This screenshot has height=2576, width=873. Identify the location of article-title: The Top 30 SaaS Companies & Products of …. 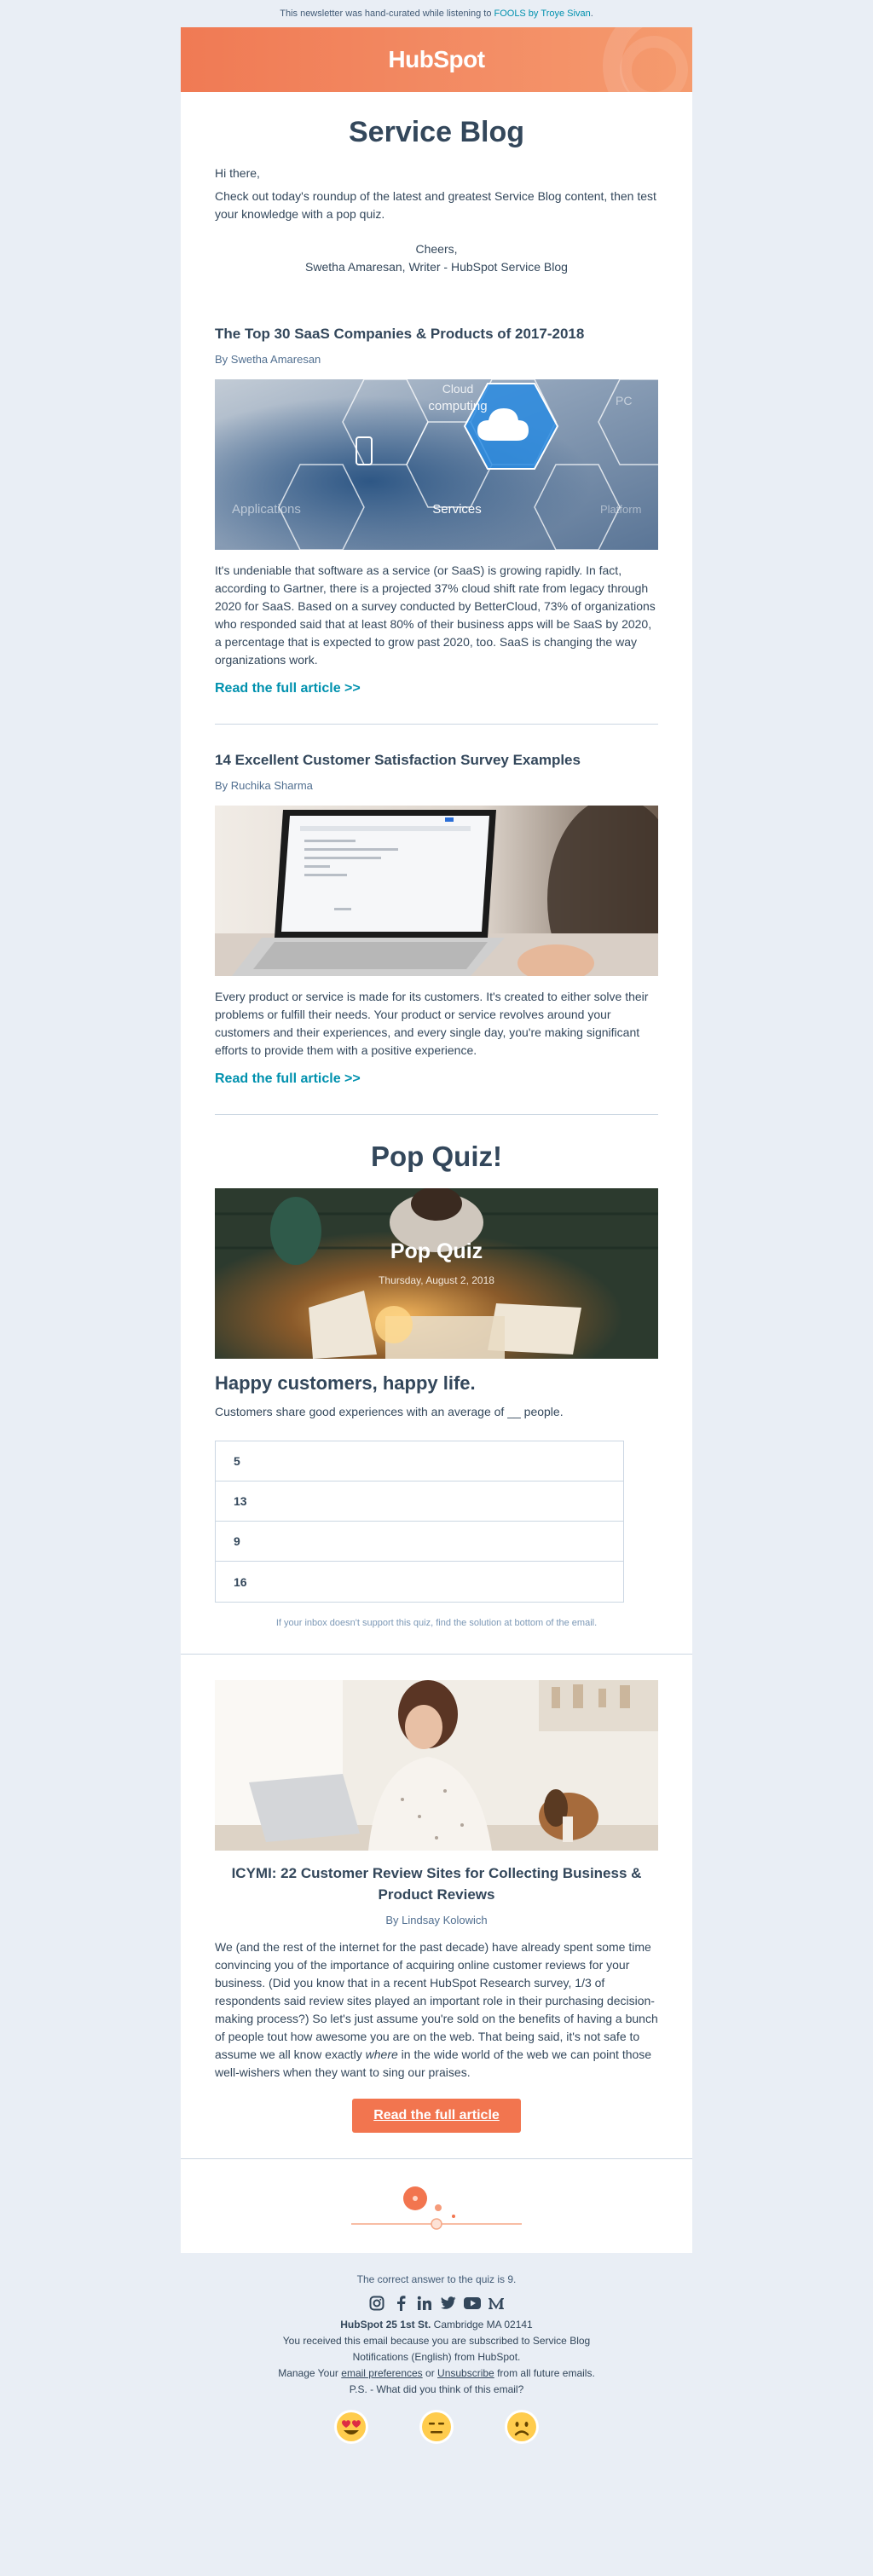
(436, 334).